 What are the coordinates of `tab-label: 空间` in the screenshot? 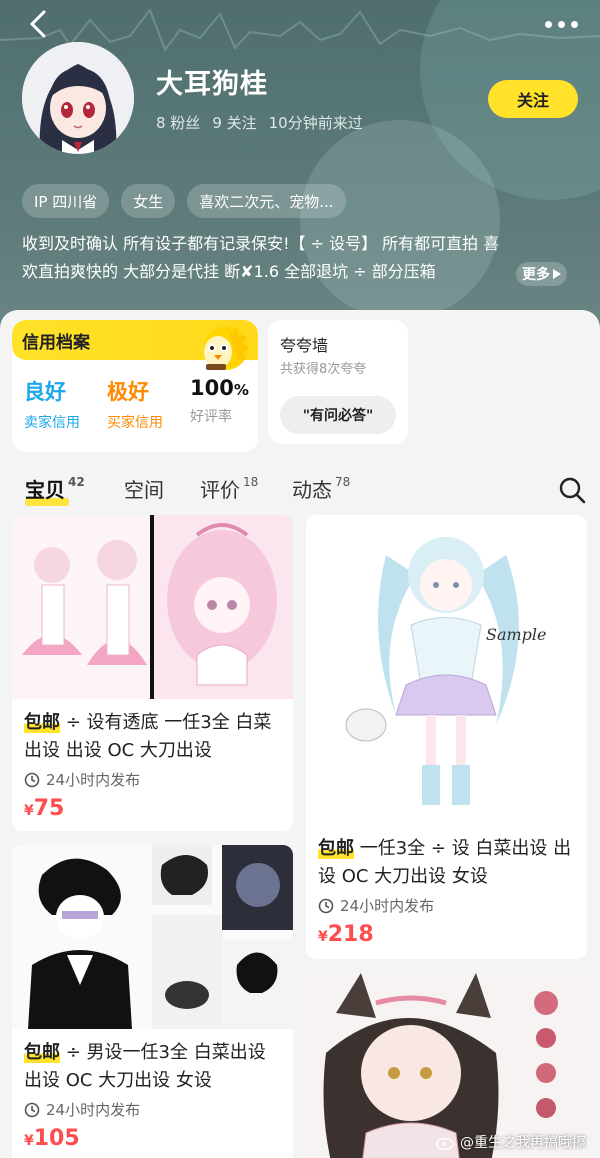 It's located at (144, 490).